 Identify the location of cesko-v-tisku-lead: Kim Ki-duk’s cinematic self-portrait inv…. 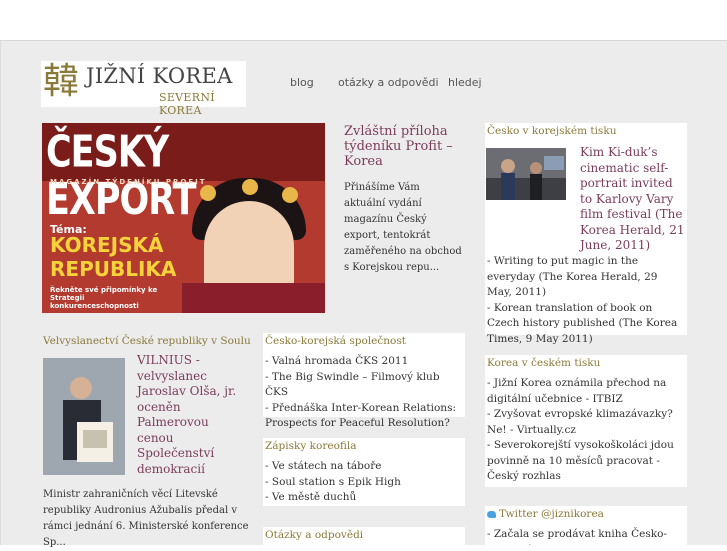
(632, 199).